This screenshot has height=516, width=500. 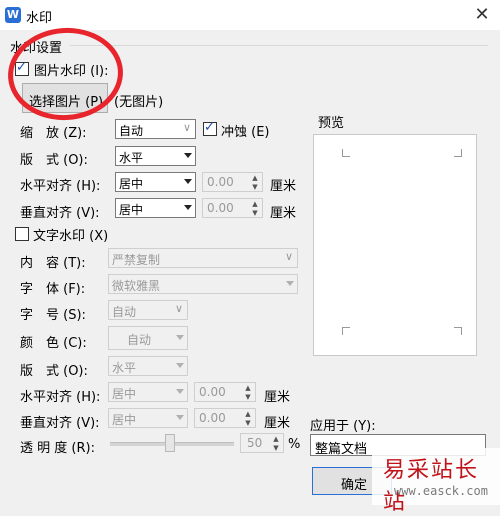 What do you see at coordinates (22, 234) in the screenshot?
I see `text-watermark-checkbox` at bounding box center [22, 234].